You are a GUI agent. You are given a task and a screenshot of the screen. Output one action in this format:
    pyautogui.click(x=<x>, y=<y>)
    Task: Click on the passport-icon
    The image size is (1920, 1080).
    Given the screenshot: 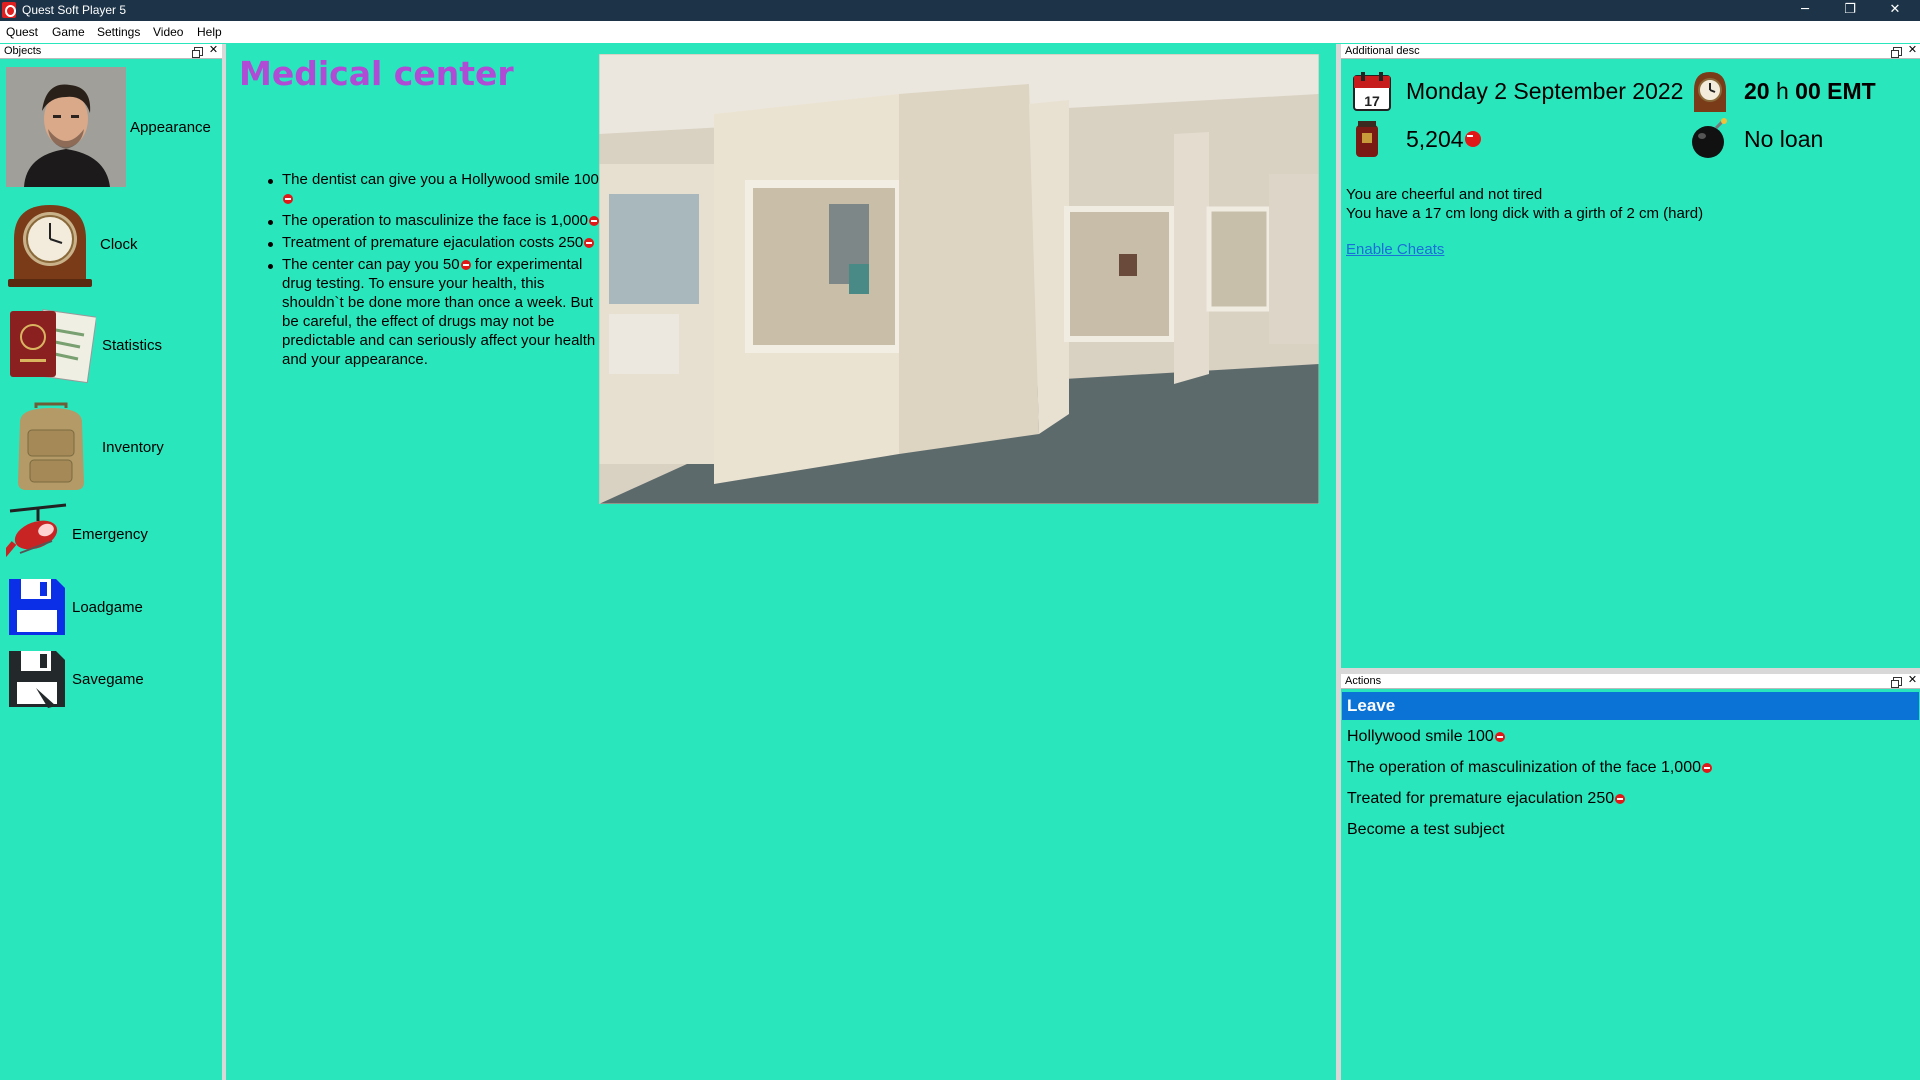 What is the action you would take?
    pyautogui.click(x=53, y=346)
    